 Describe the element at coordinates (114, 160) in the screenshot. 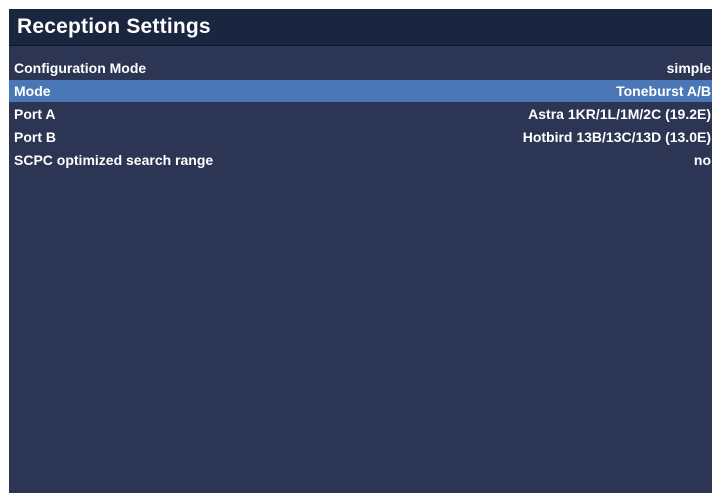

I see `setting-label: SCPC optimized search range` at that location.